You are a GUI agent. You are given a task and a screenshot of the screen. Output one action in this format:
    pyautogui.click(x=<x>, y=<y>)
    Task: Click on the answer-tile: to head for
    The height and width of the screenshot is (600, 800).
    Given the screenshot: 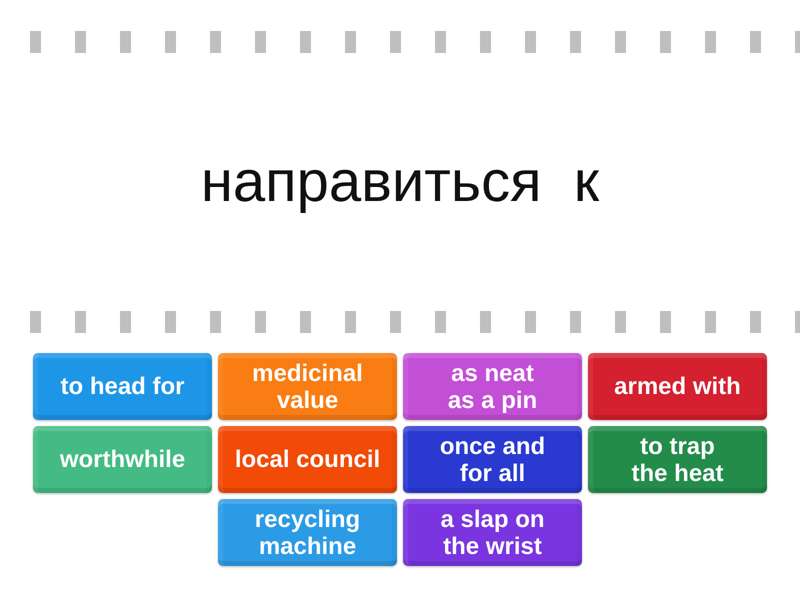 What is the action you would take?
    pyautogui.click(x=122, y=386)
    